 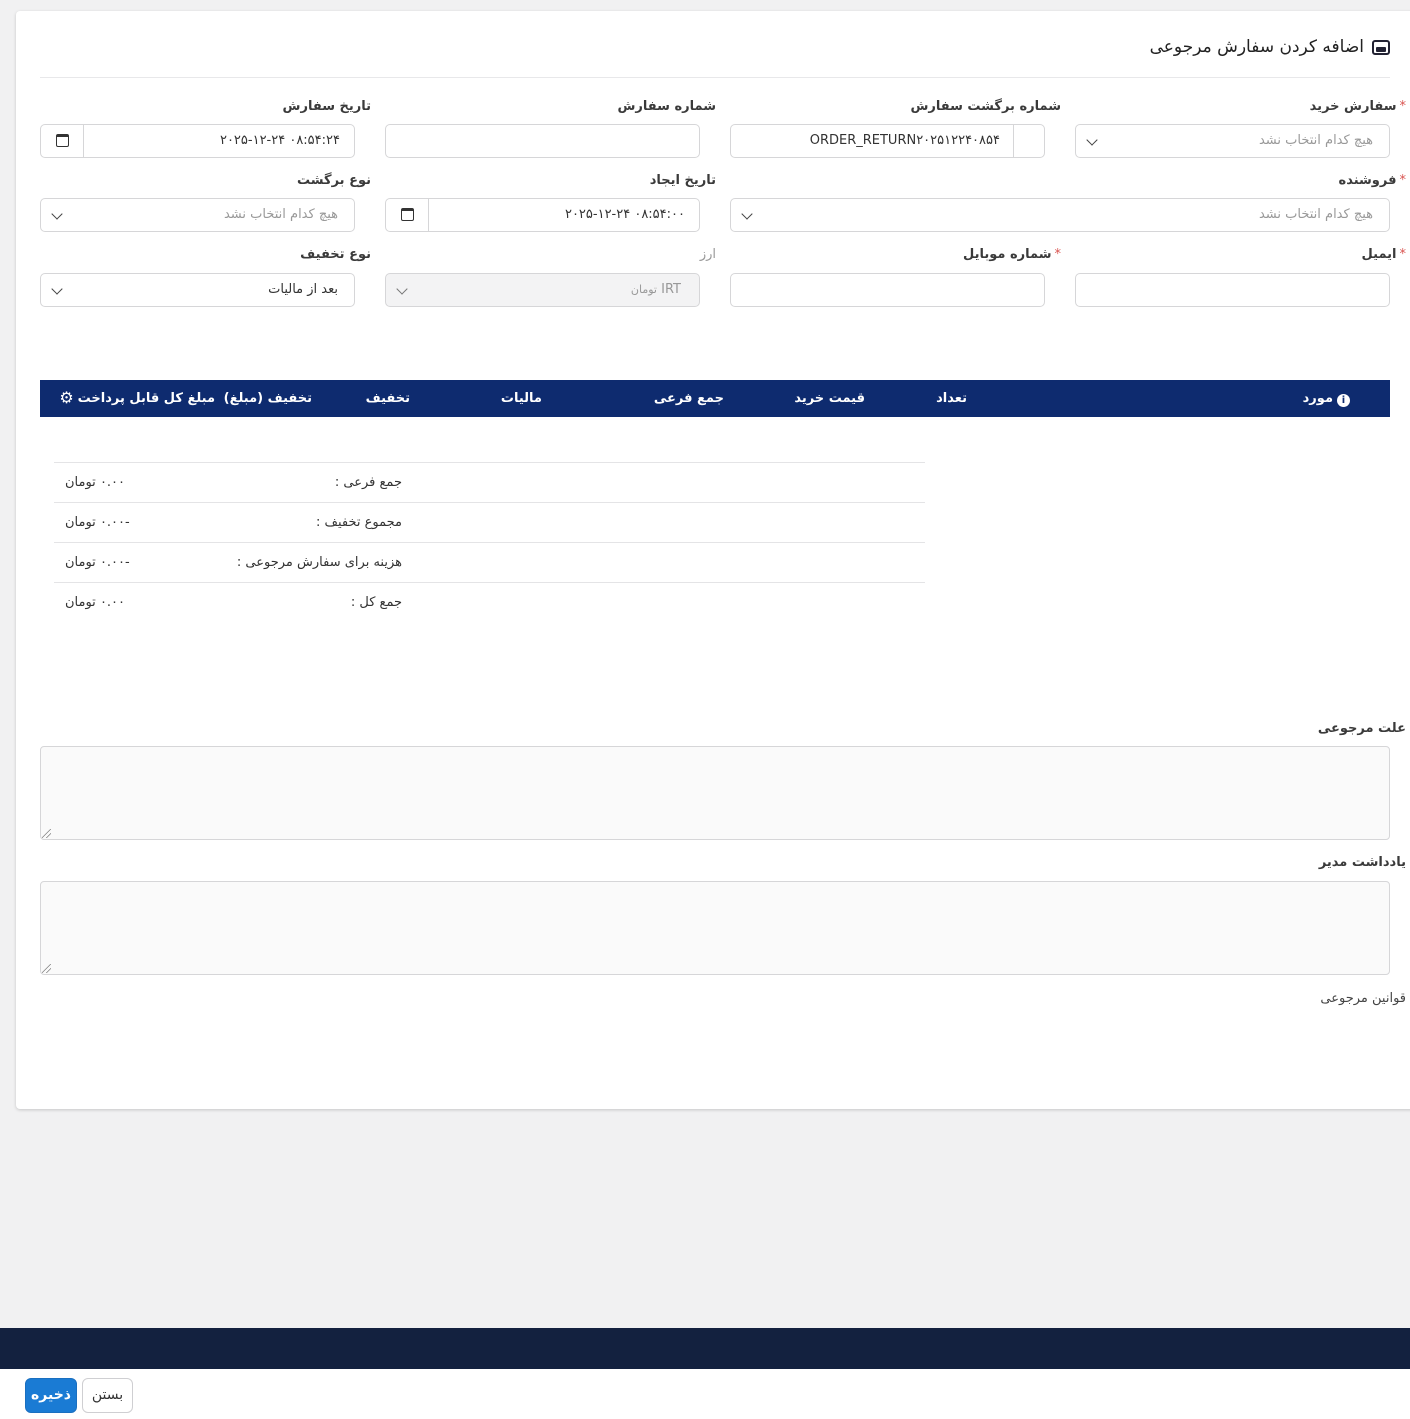 I want to click on subtotal-label: جمع فرعی :, so click(x=368, y=482).